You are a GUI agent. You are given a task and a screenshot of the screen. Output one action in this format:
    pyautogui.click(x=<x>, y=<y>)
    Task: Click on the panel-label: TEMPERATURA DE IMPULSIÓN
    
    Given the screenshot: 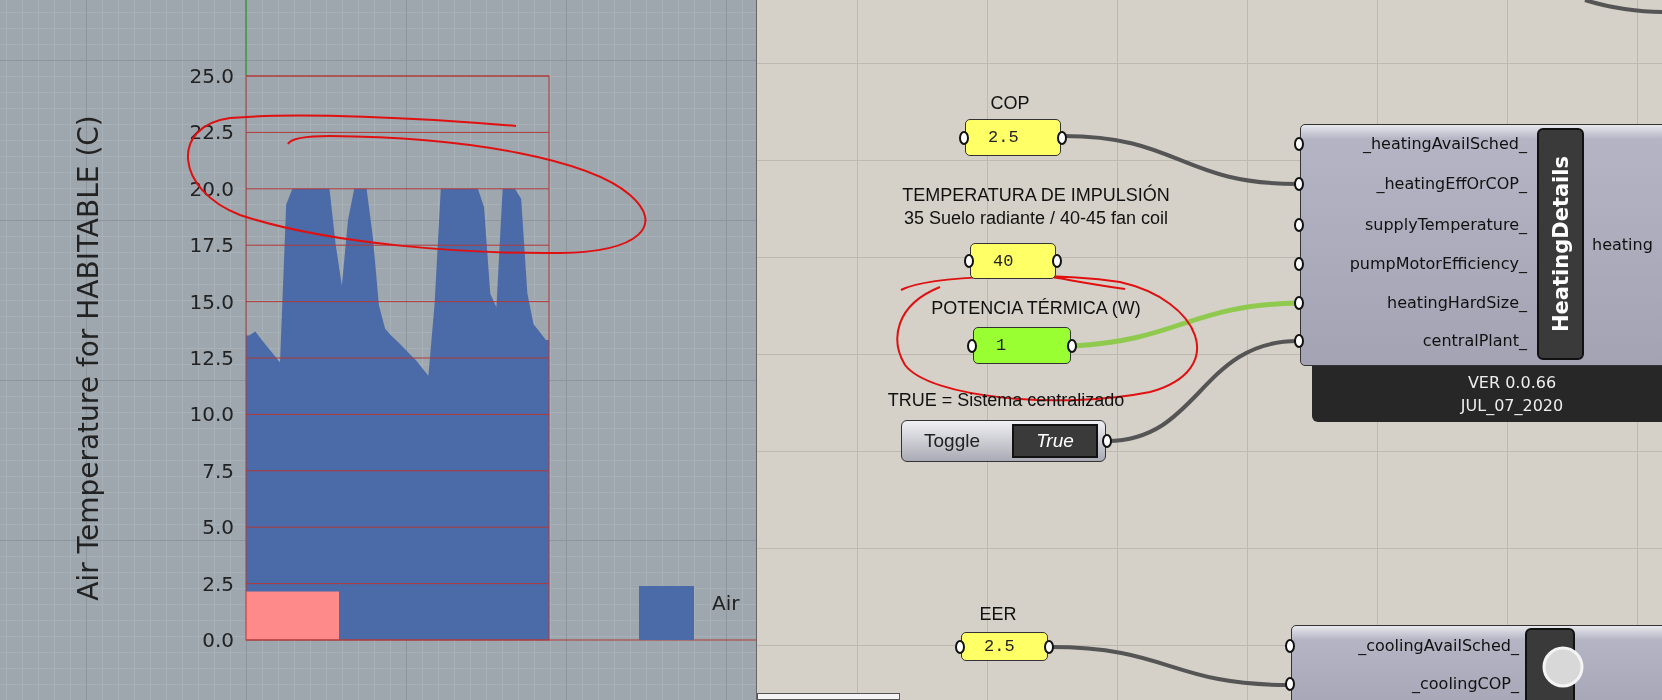 What is the action you would take?
    pyautogui.click(x=1036, y=195)
    